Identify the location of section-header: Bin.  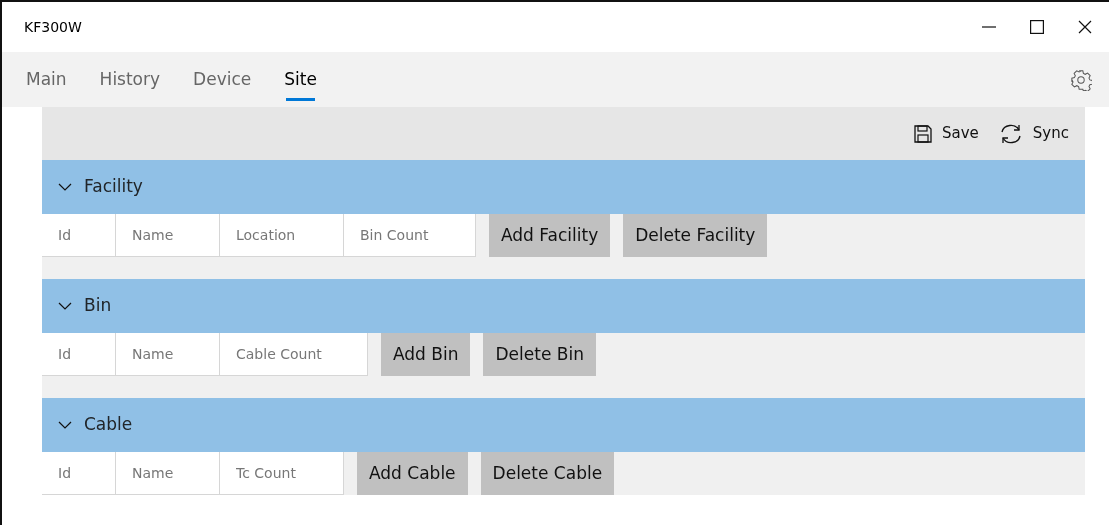
(563, 306).